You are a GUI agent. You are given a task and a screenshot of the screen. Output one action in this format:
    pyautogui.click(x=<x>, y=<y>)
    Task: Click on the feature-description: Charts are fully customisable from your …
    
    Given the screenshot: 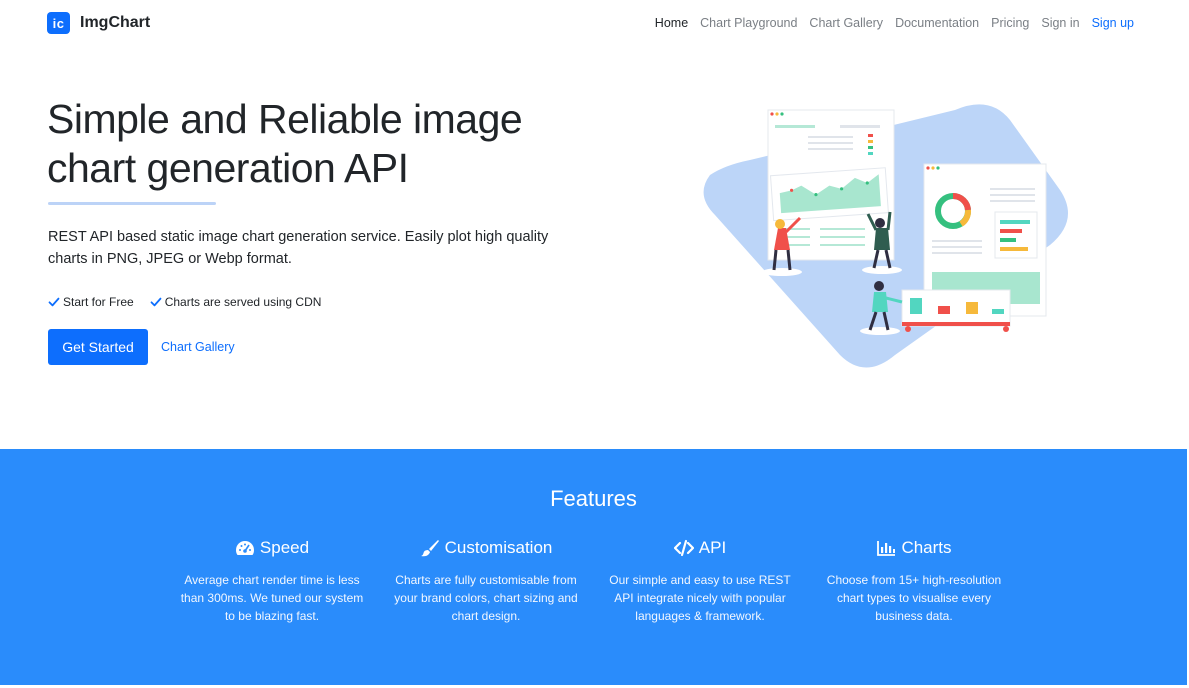 What is the action you would take?
    pyautogui.click(x=486, y=598)
    